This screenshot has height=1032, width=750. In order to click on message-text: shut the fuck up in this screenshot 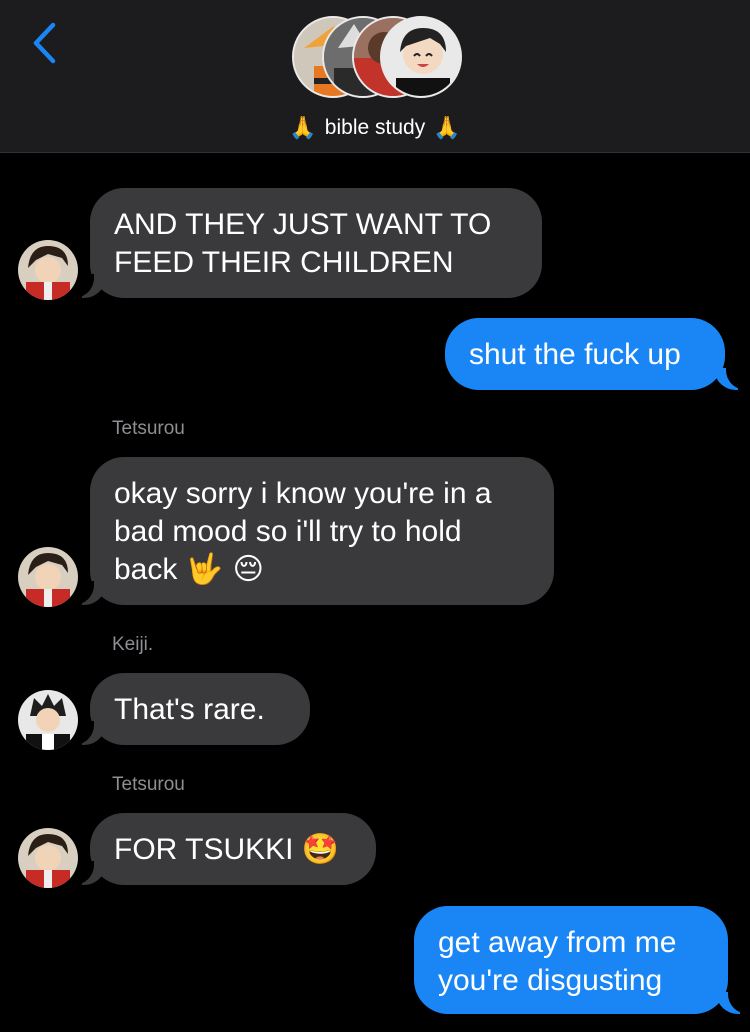, I will do `click(575, 354)`.